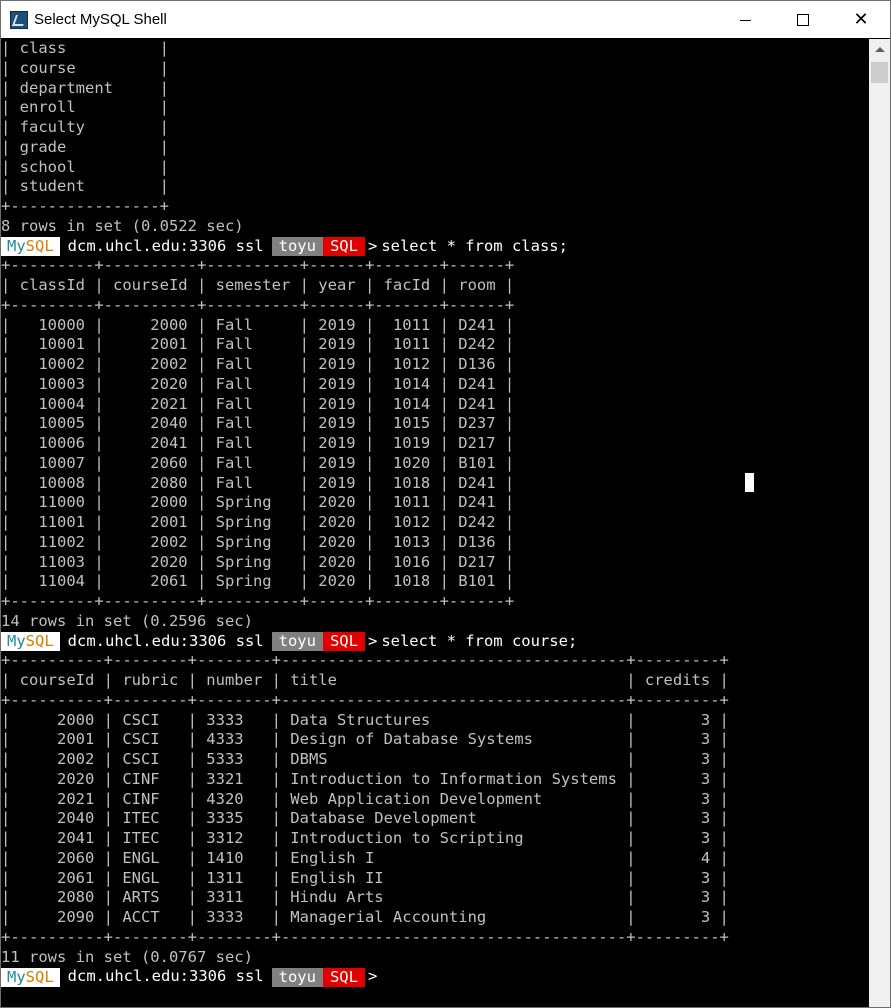 This screenshot has height=1008, width=891. Describe the element at coordinates (365, 897) in the screenshot. I see `terminal-line: | 2080 | ARTS | 3311 | Hindu Arts | 3 |` at that location.